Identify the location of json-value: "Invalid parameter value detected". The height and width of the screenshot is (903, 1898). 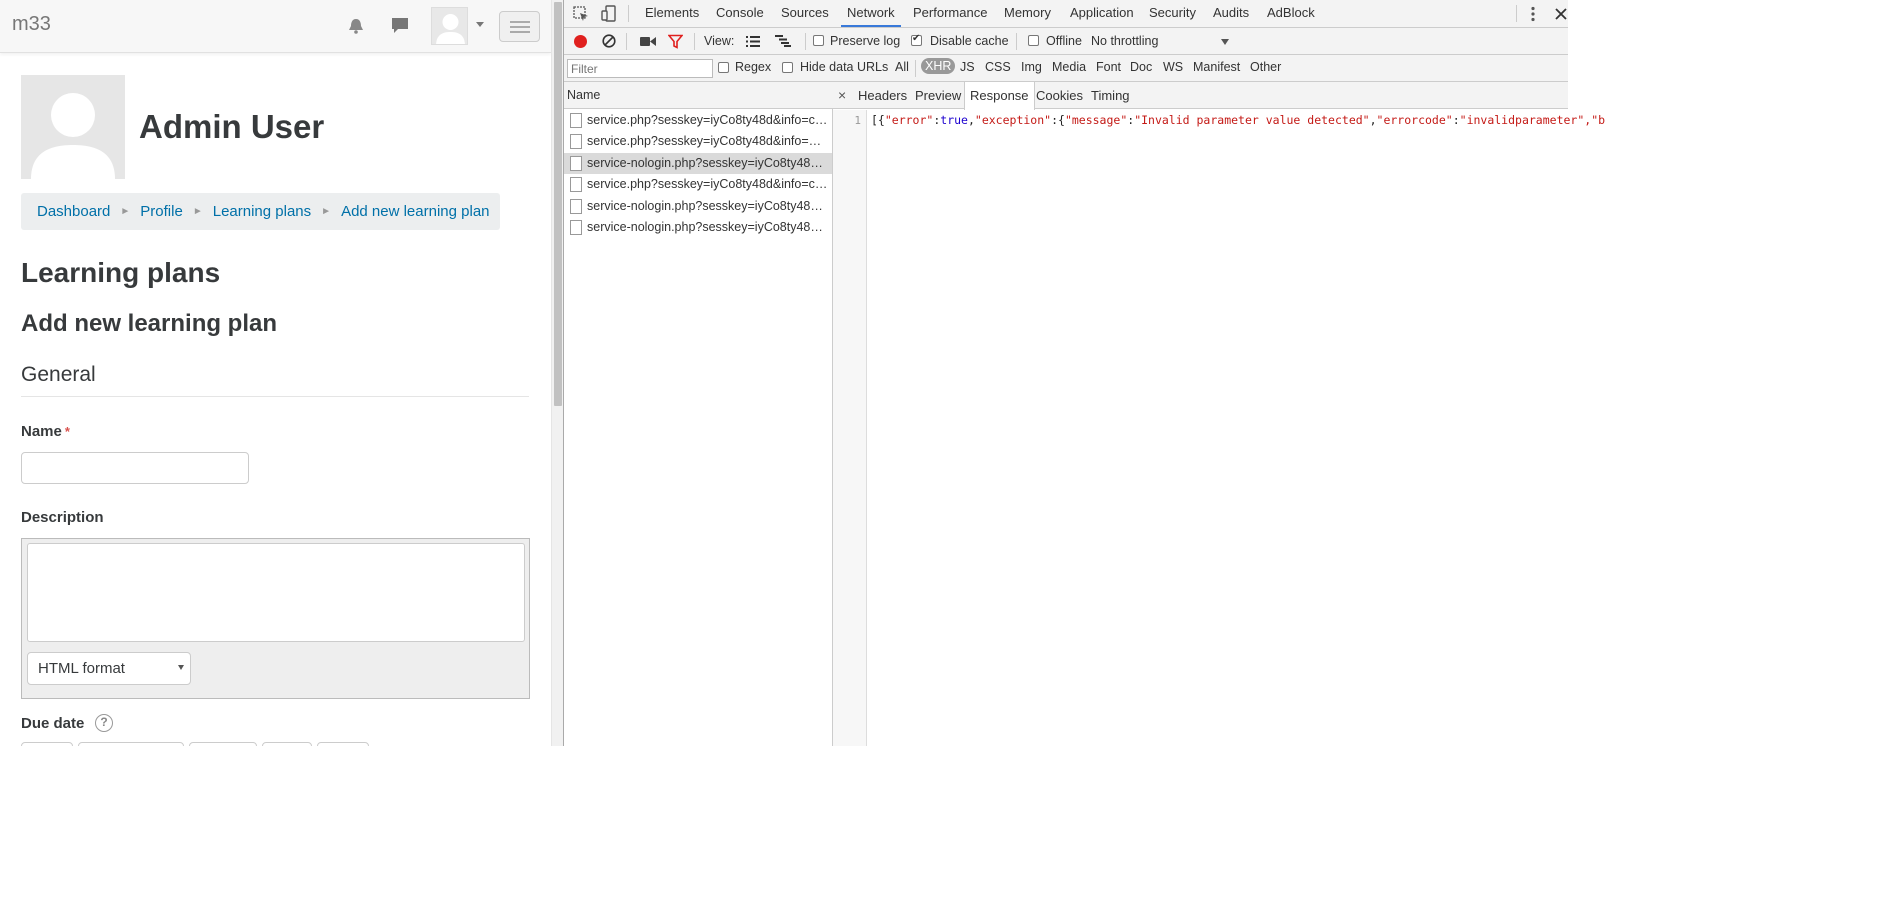
(1252, 120).